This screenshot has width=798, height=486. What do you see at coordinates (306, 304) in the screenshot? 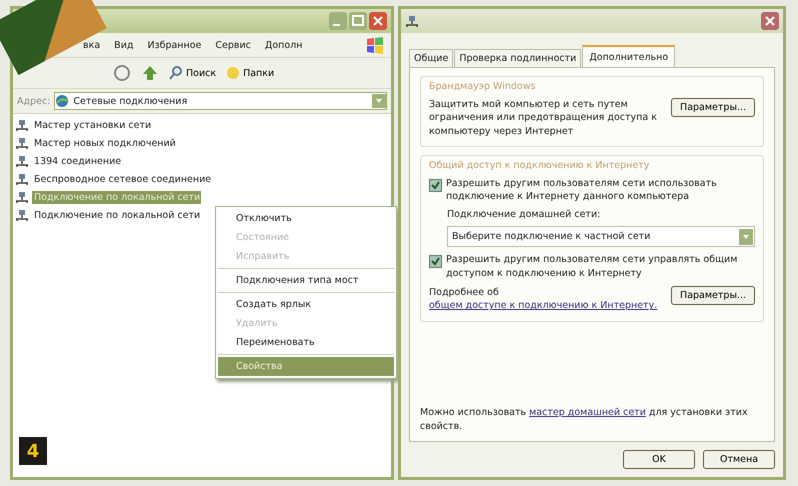
I see `menu-item: Создать ярлык` at bounding box center [306, 304].